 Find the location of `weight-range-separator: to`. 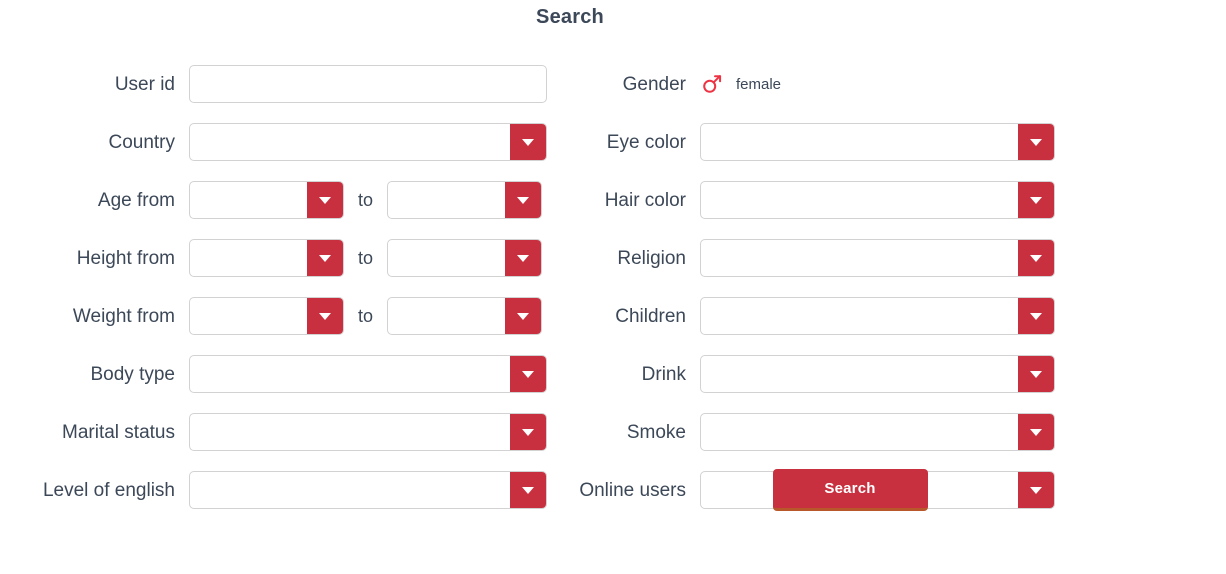

weight-range-separator: to is located at coordinates (366, 316).